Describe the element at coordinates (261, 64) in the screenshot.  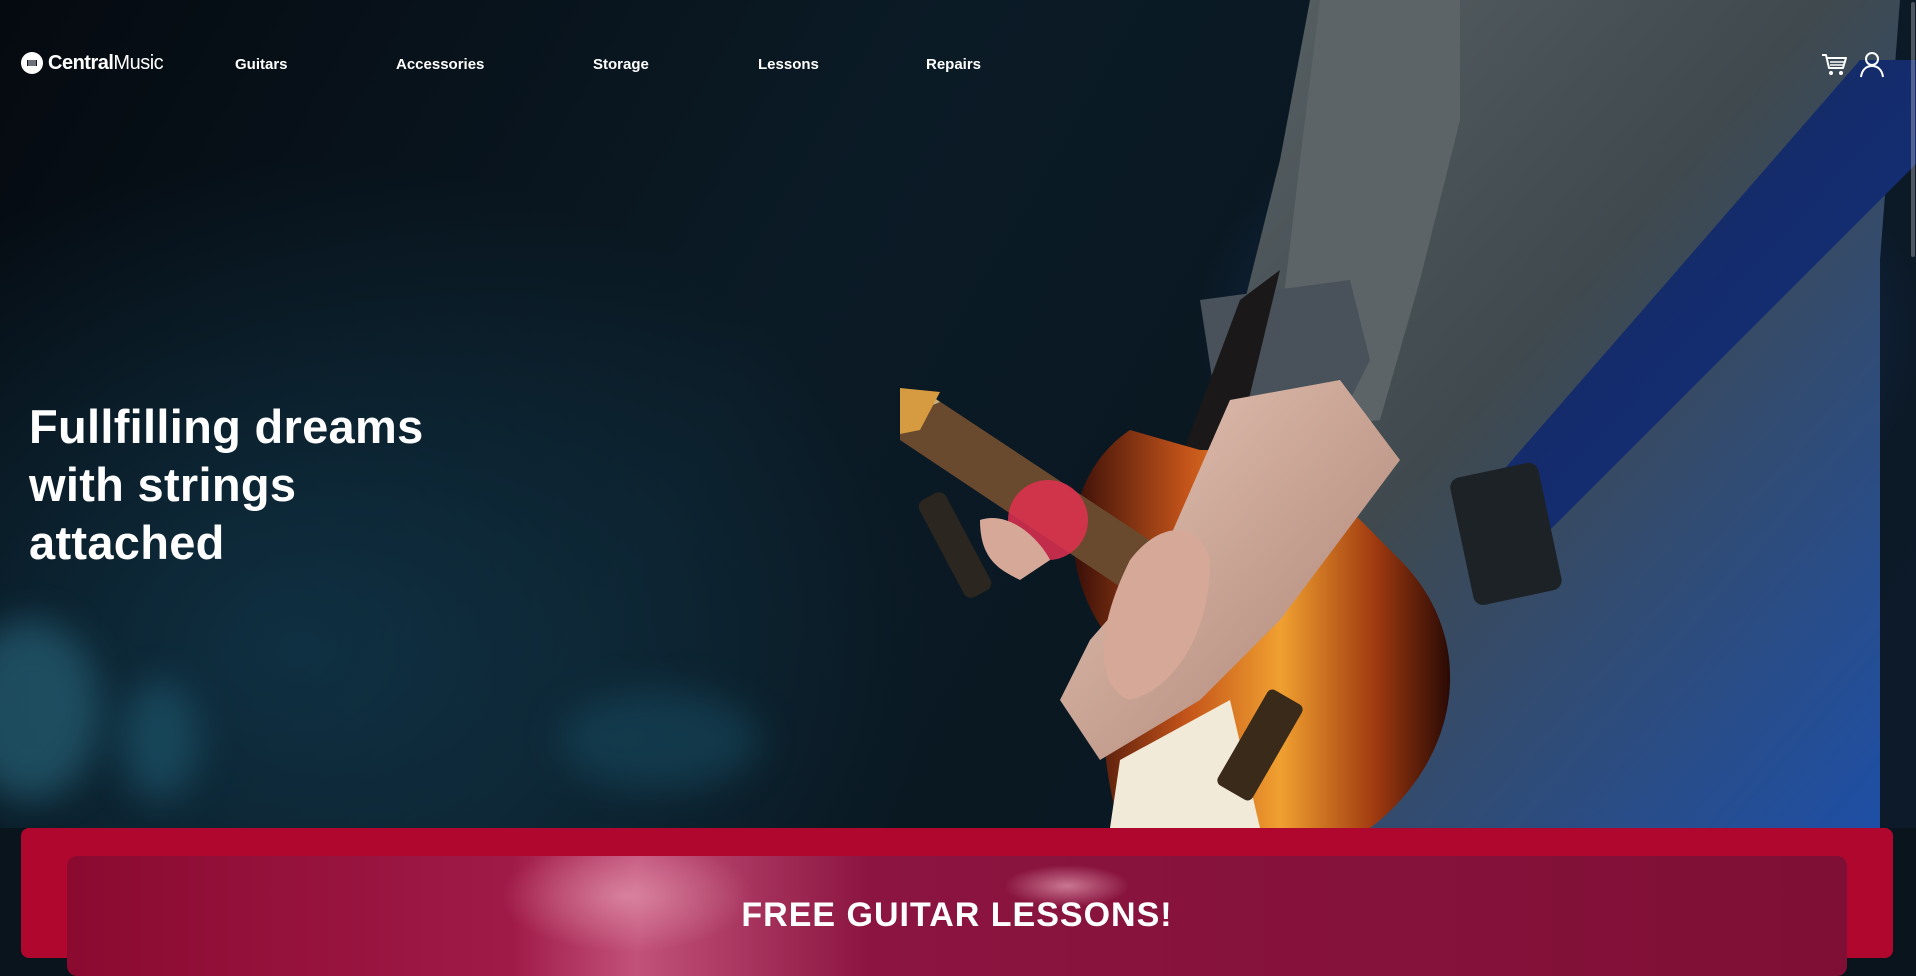
I see `nav-link-guitars: Guitars` at that location.